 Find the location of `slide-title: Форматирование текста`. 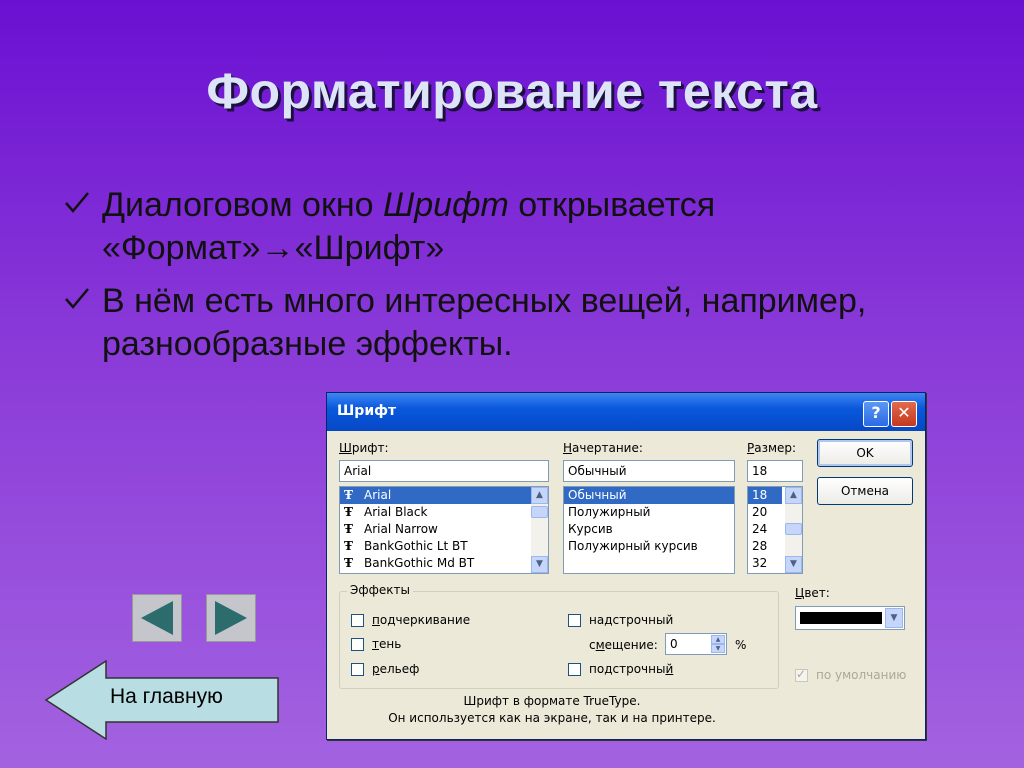

slide-title: Форматирование текста is located at coordinates (512, 91).